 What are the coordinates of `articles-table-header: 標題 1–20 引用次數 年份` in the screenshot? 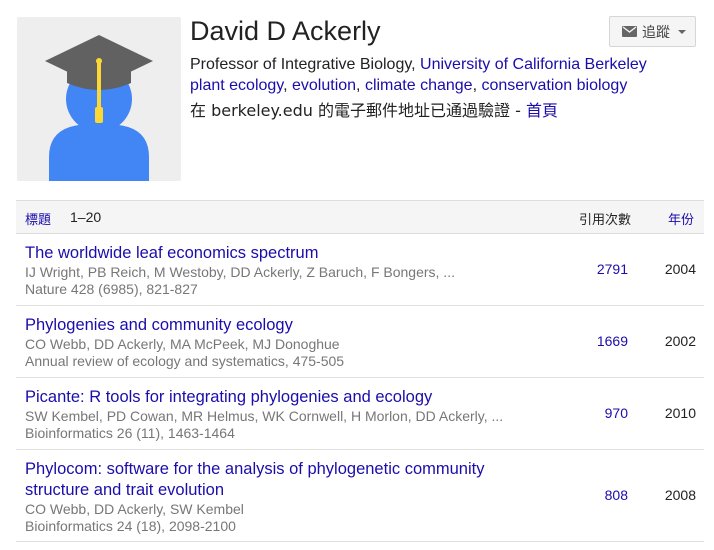 It's located at (360, 217).